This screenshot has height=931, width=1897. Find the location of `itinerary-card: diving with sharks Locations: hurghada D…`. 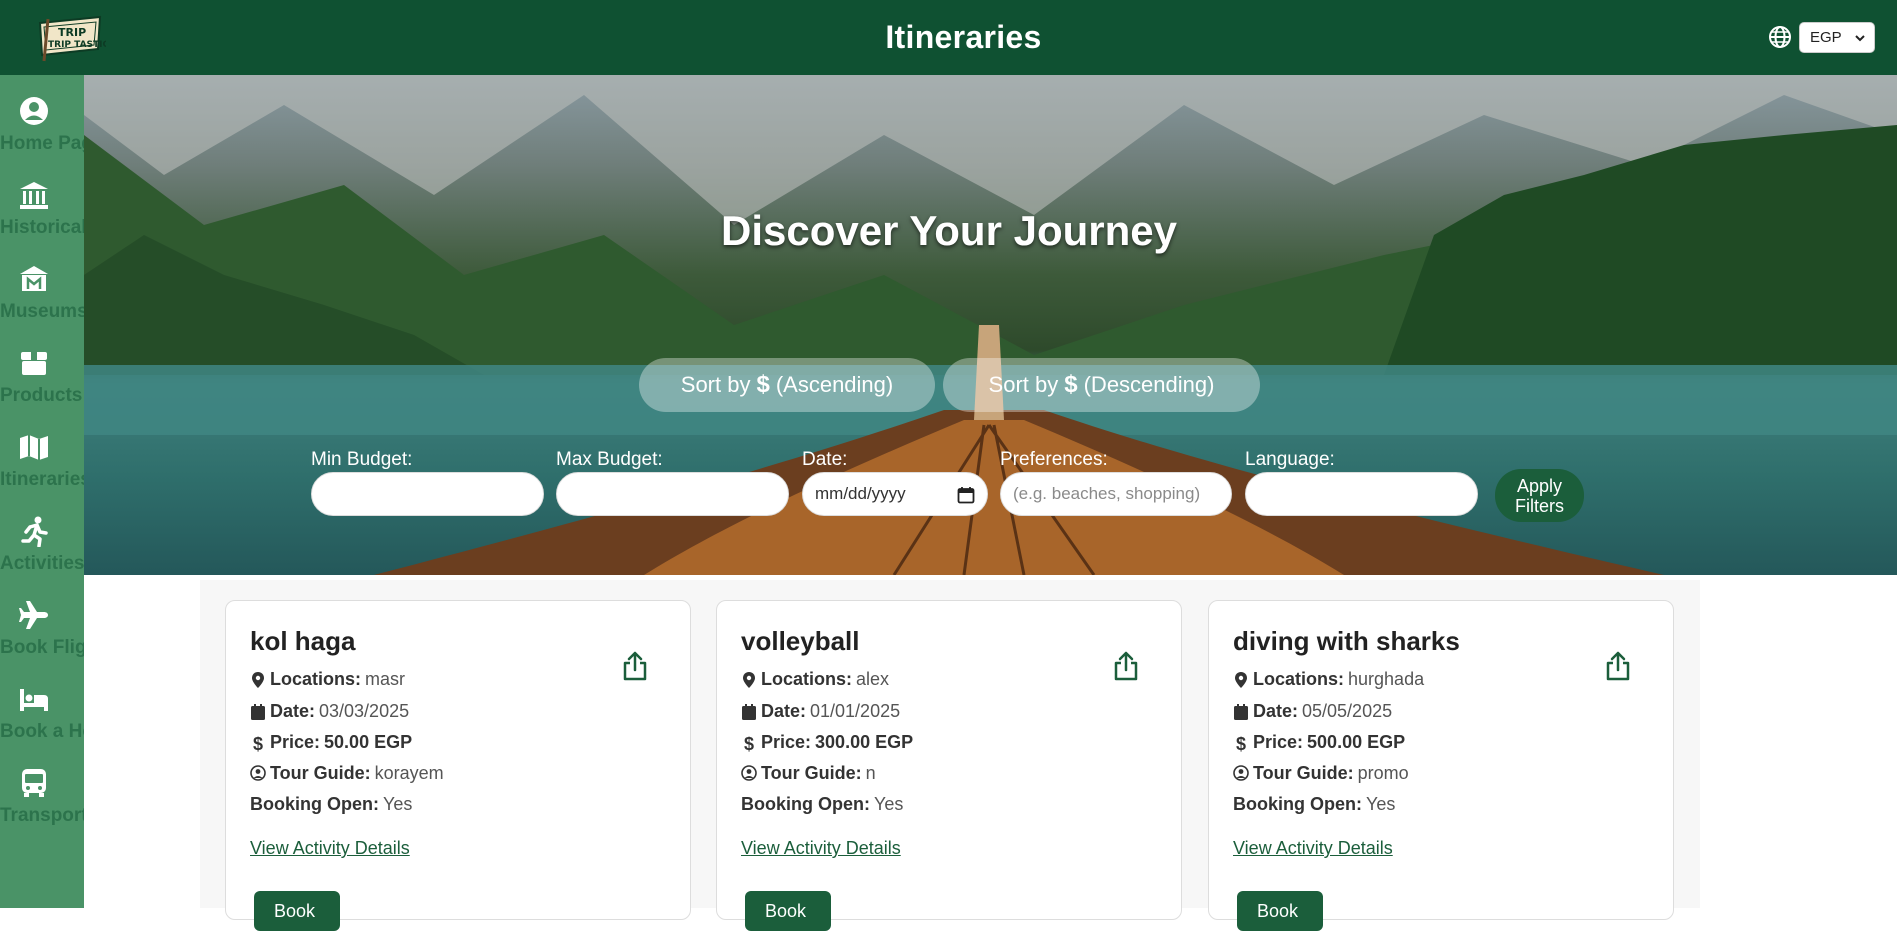

itinerary-card: diving with sharks Locations: hurghada D… is located at coordinates (1441, 765).